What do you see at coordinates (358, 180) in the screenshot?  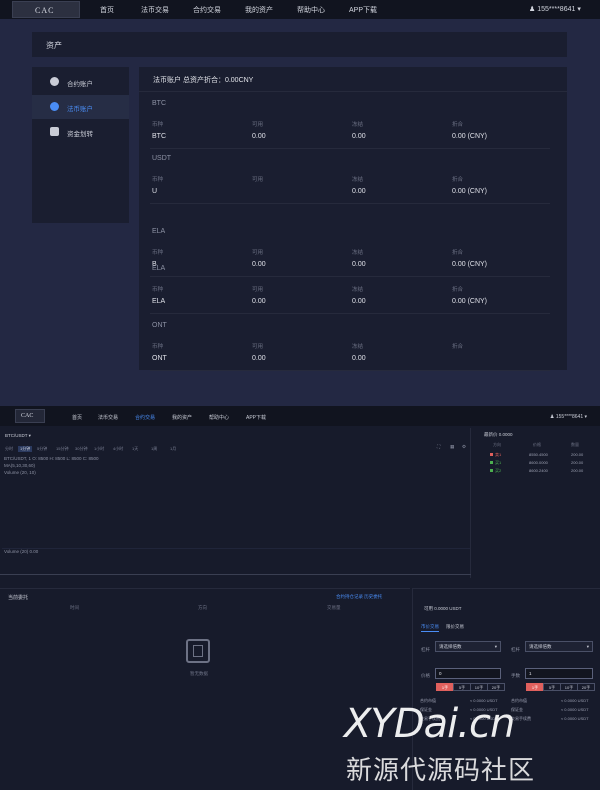 I see `column-header: 冻结` at bounding box center [358, 180].